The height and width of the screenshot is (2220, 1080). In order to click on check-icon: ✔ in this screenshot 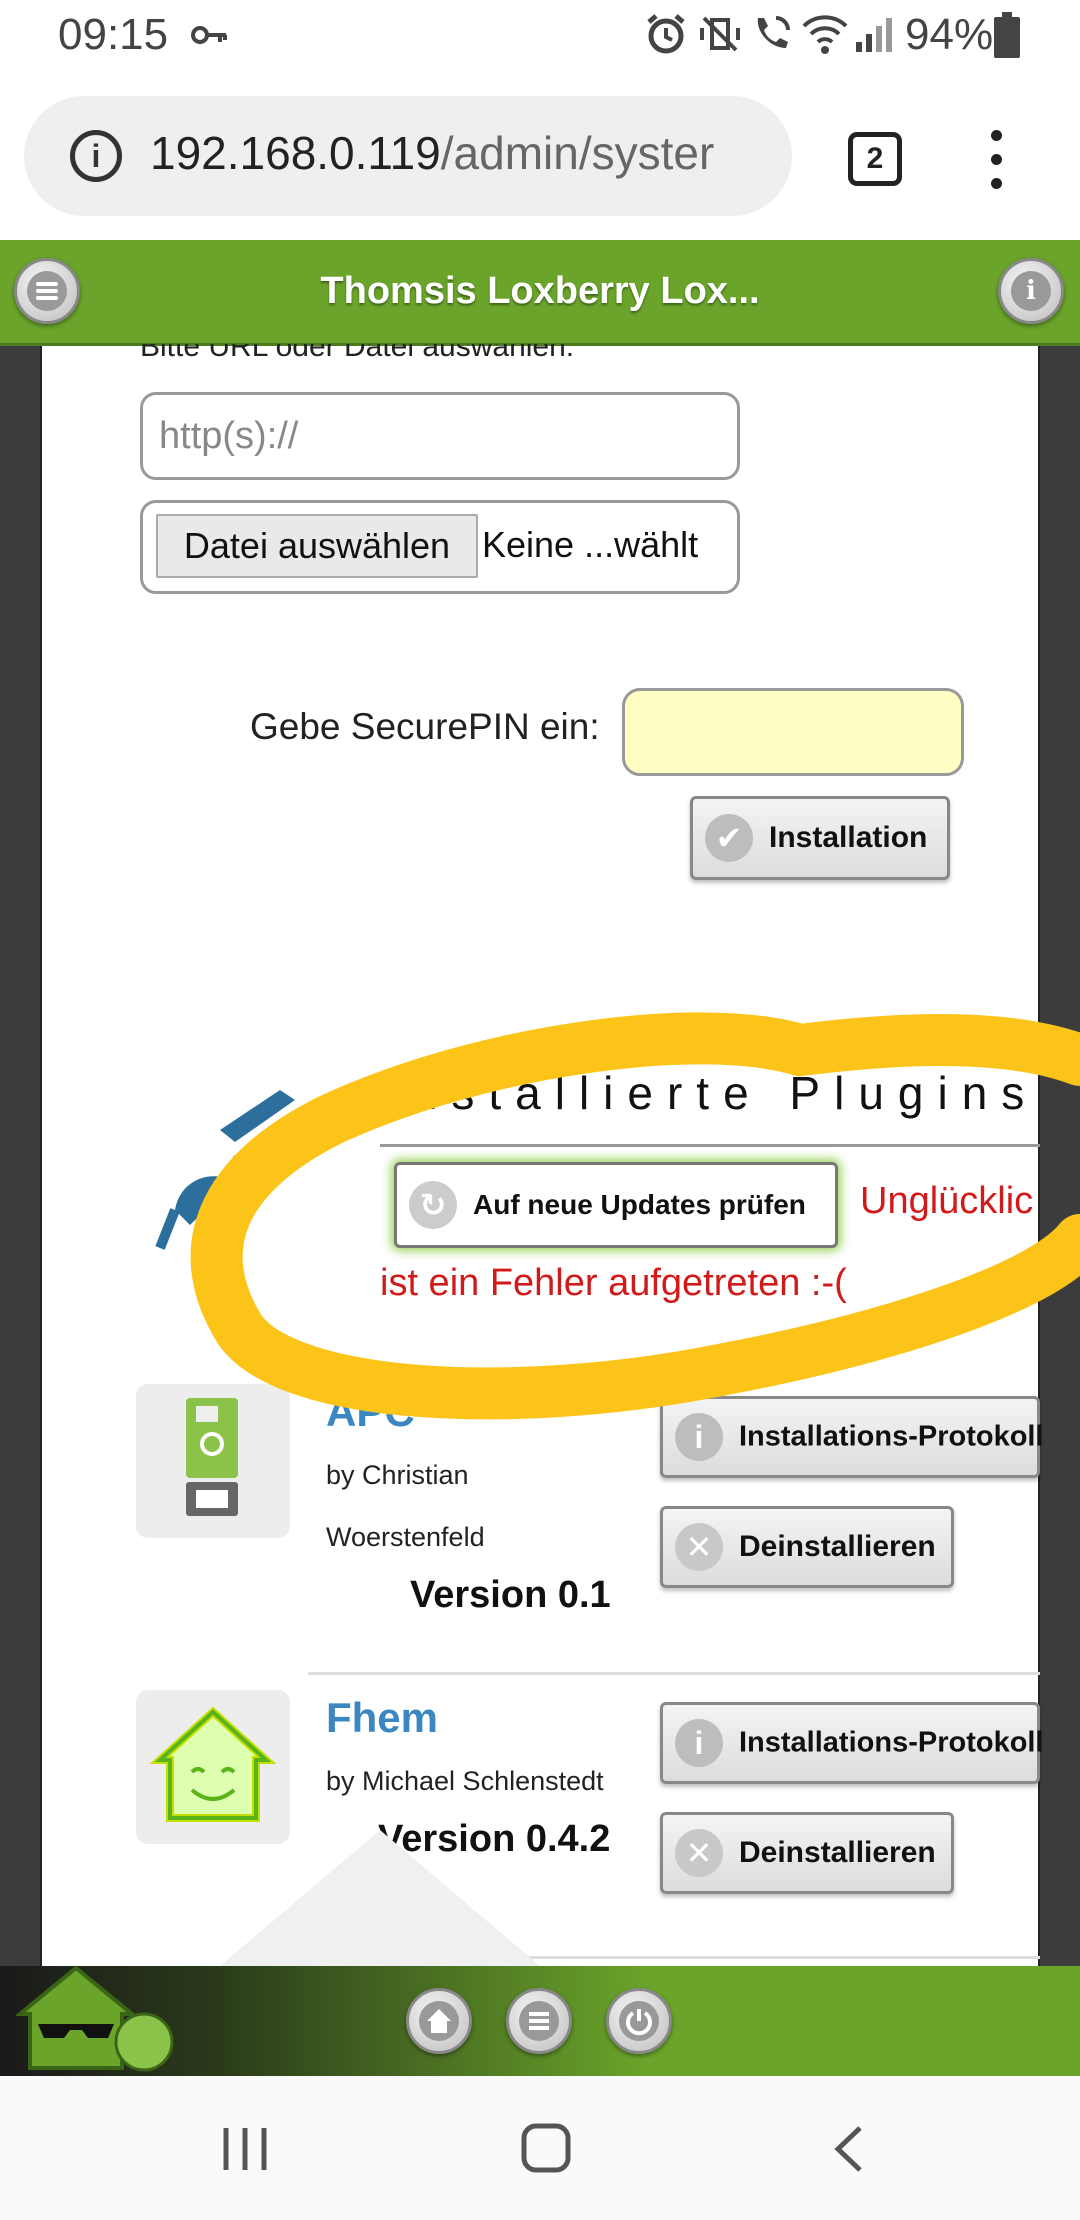, I will do `click(729, 838)`.